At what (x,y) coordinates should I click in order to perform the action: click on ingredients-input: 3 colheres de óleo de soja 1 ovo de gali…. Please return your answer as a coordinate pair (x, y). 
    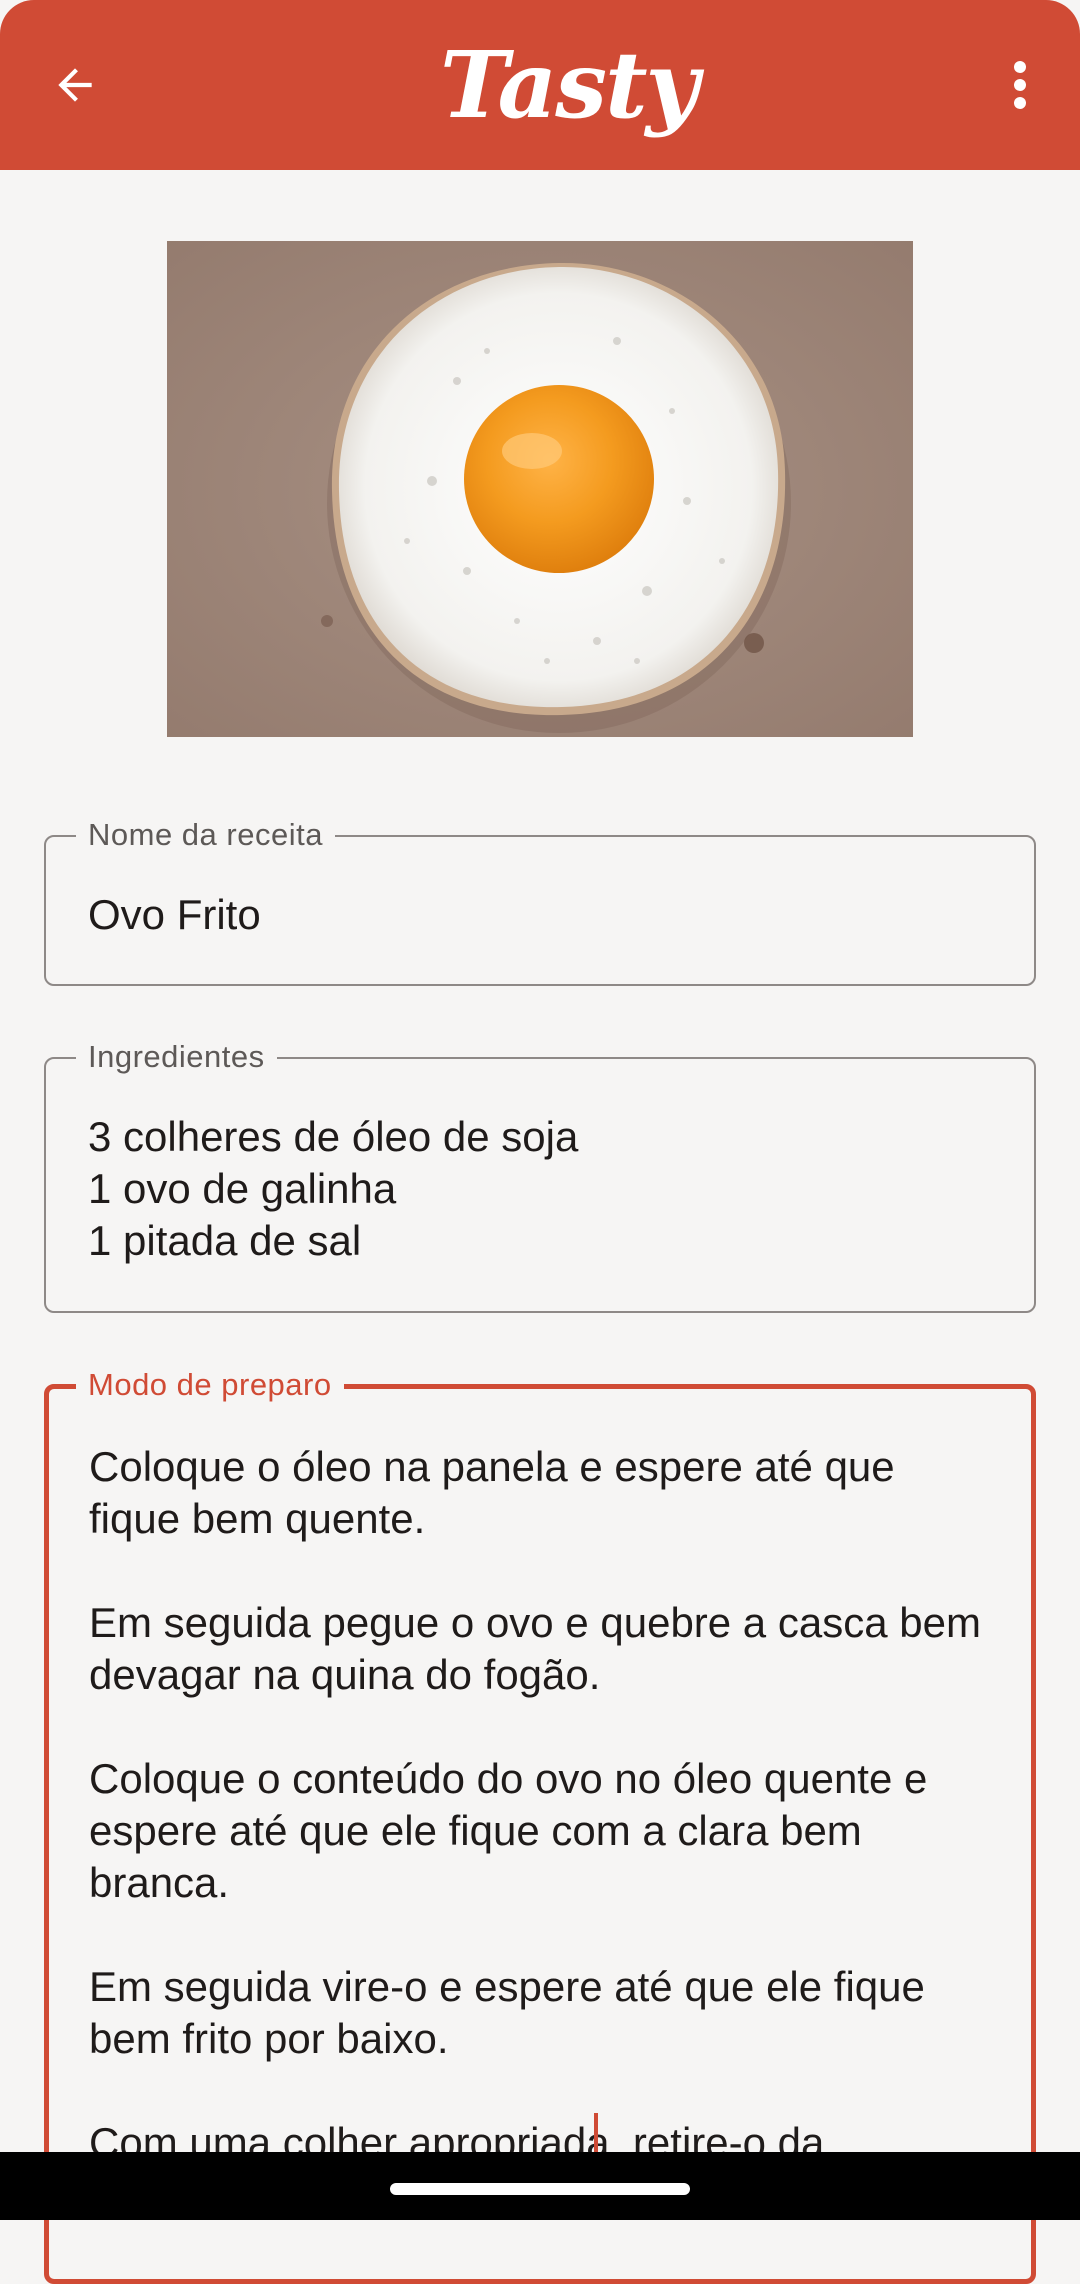
    Looking at the image, I should click on (540, 1189).